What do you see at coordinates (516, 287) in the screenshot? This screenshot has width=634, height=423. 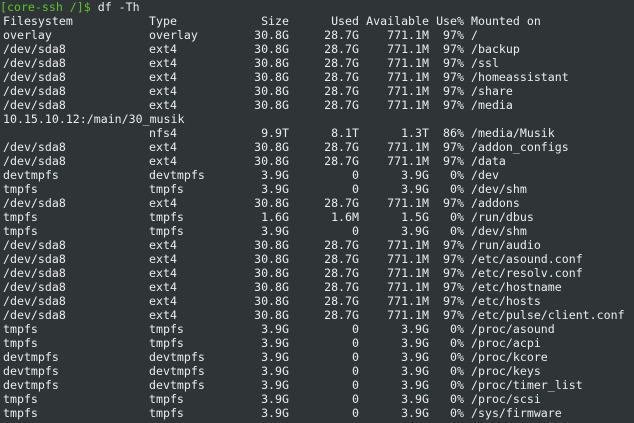 I see `cell-mounted-on: /etc/hostname` at bounding box center [516, 287].